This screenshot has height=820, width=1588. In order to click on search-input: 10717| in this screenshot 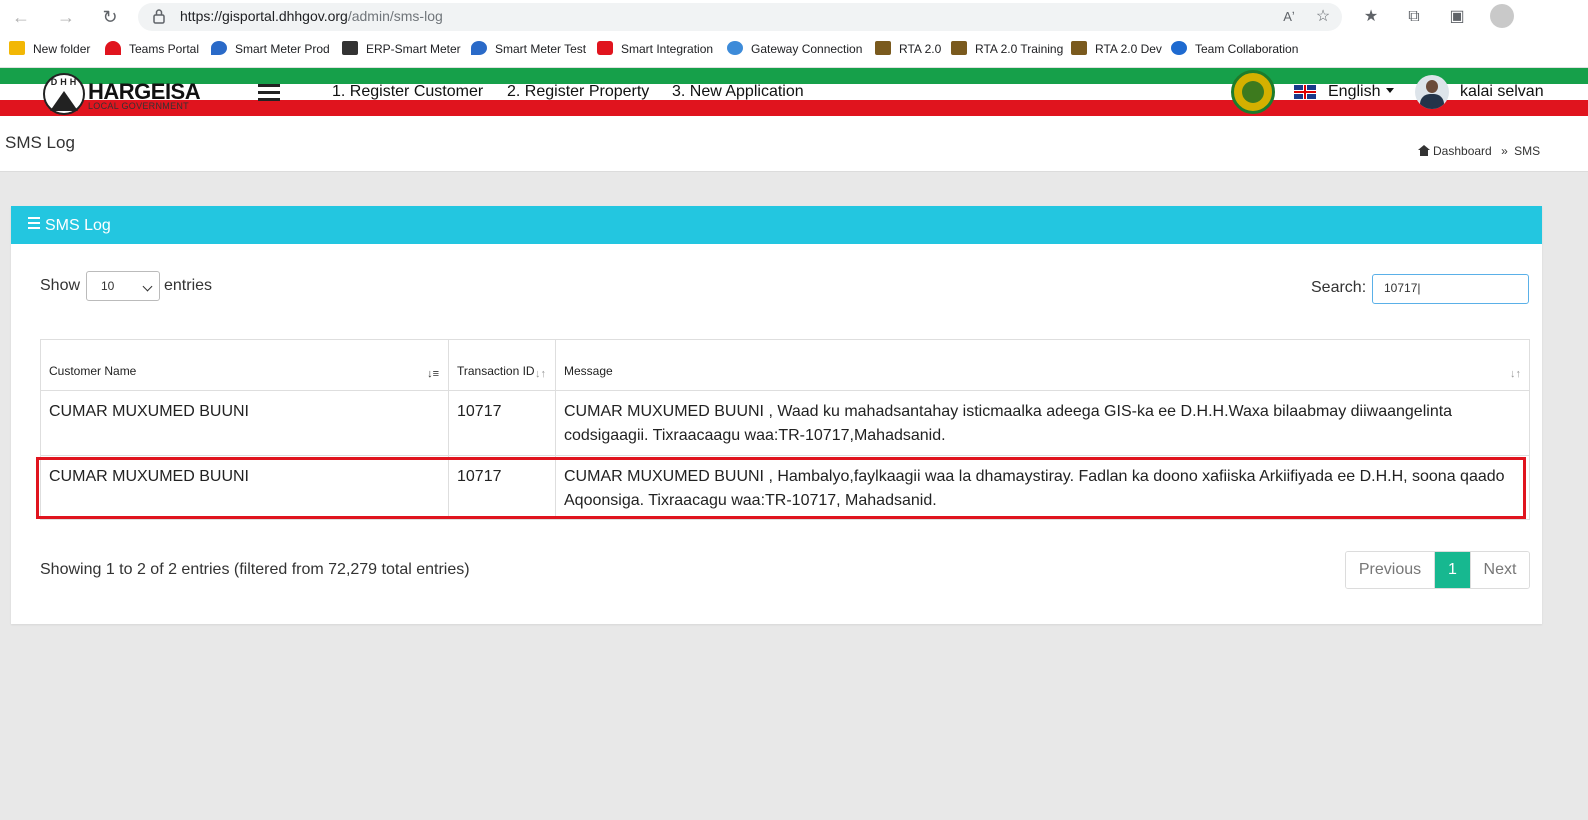, I will do `click(1450, 289)`.